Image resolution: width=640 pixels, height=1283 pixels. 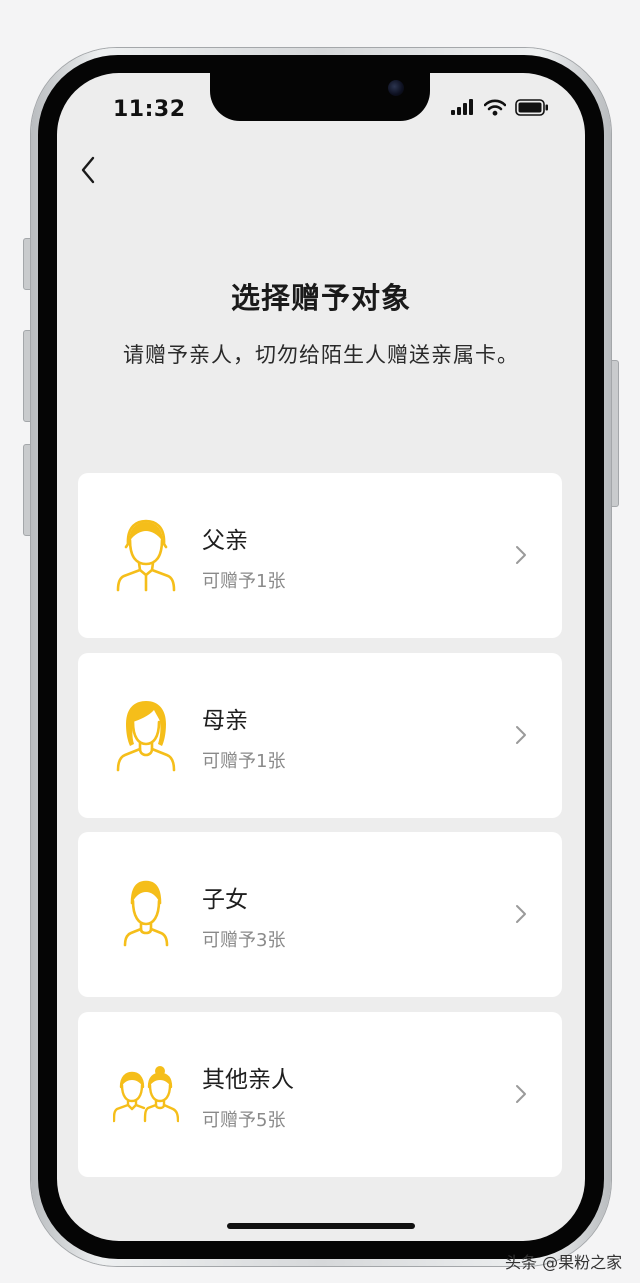 What do you see at coordinates (320, 914) in the screenshot?
I see `recipient-card-children: 子女 可赠予3张` at bounding box center [320, 914].